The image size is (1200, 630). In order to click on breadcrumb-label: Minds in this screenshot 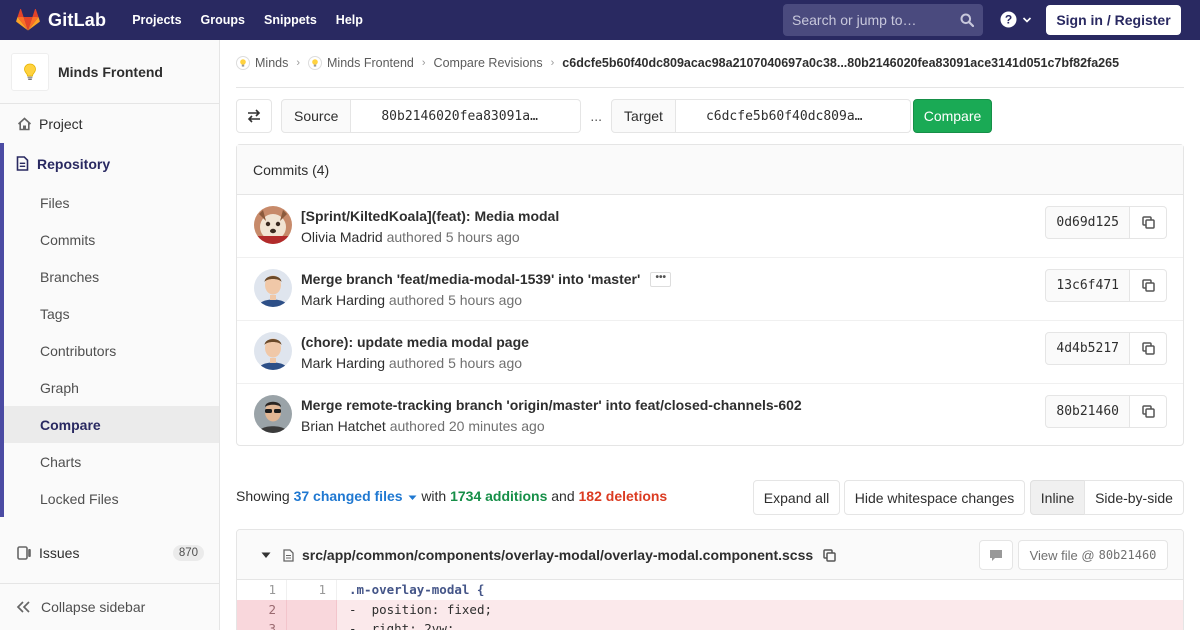, I will do `click(272, 63)`.